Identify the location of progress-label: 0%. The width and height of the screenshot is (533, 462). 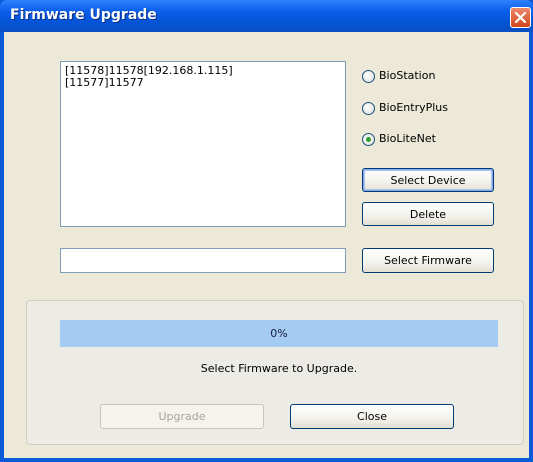
(279, 333).